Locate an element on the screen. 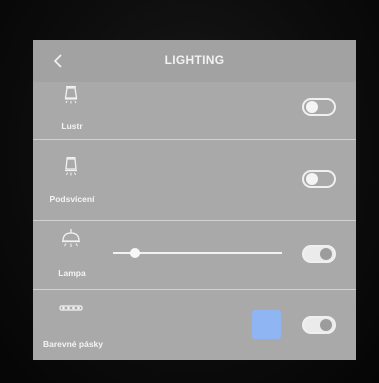 The width and height of the screenshot is (379, 383). dimmer-slider-thumb is located at coordinates (134, 253).